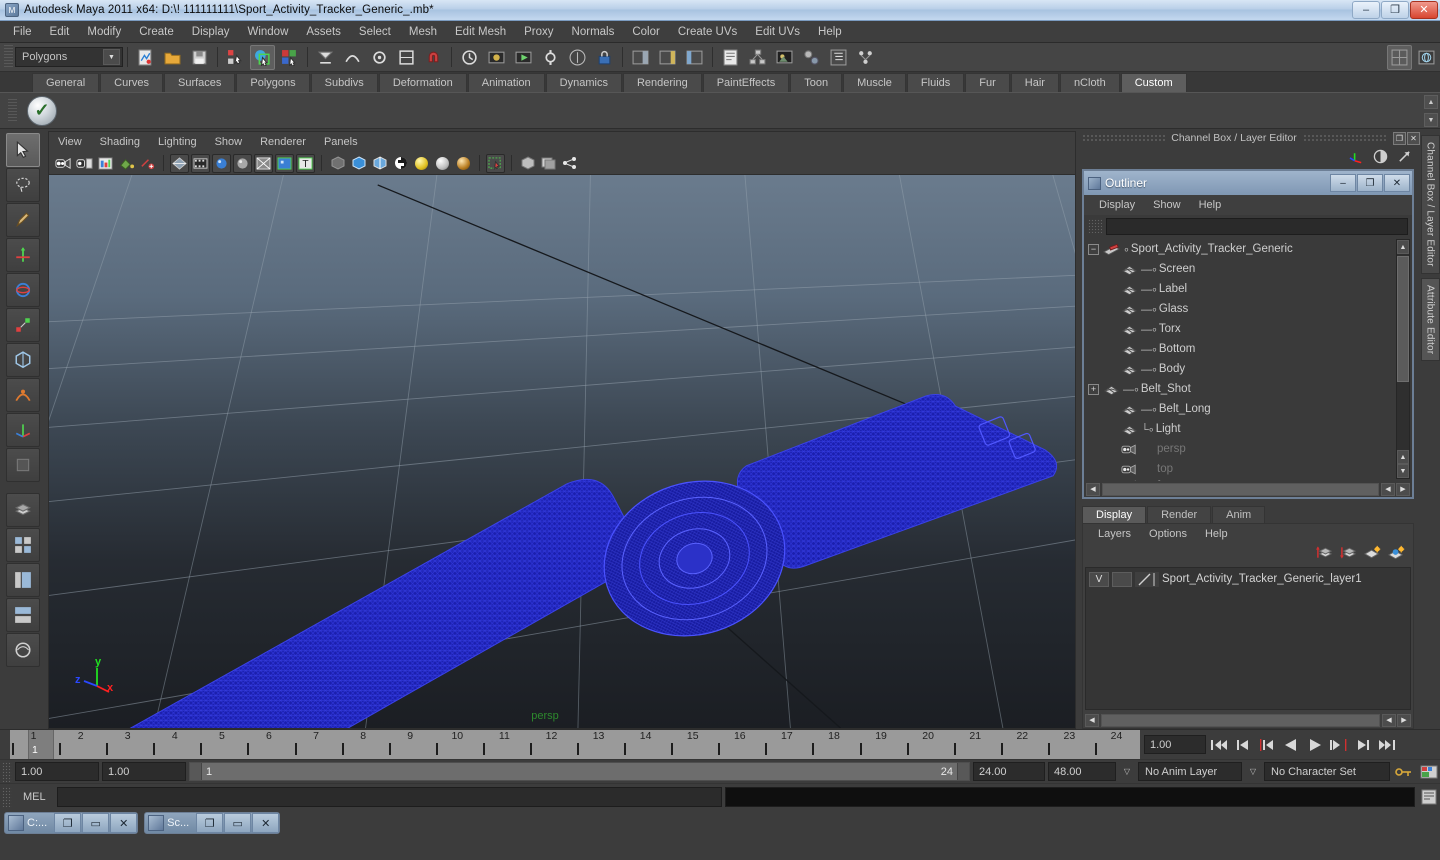  Describe the element at coordinates (177, 142) in the screenshot. I see `viewport-menu-lighting: Lighting` at that location.